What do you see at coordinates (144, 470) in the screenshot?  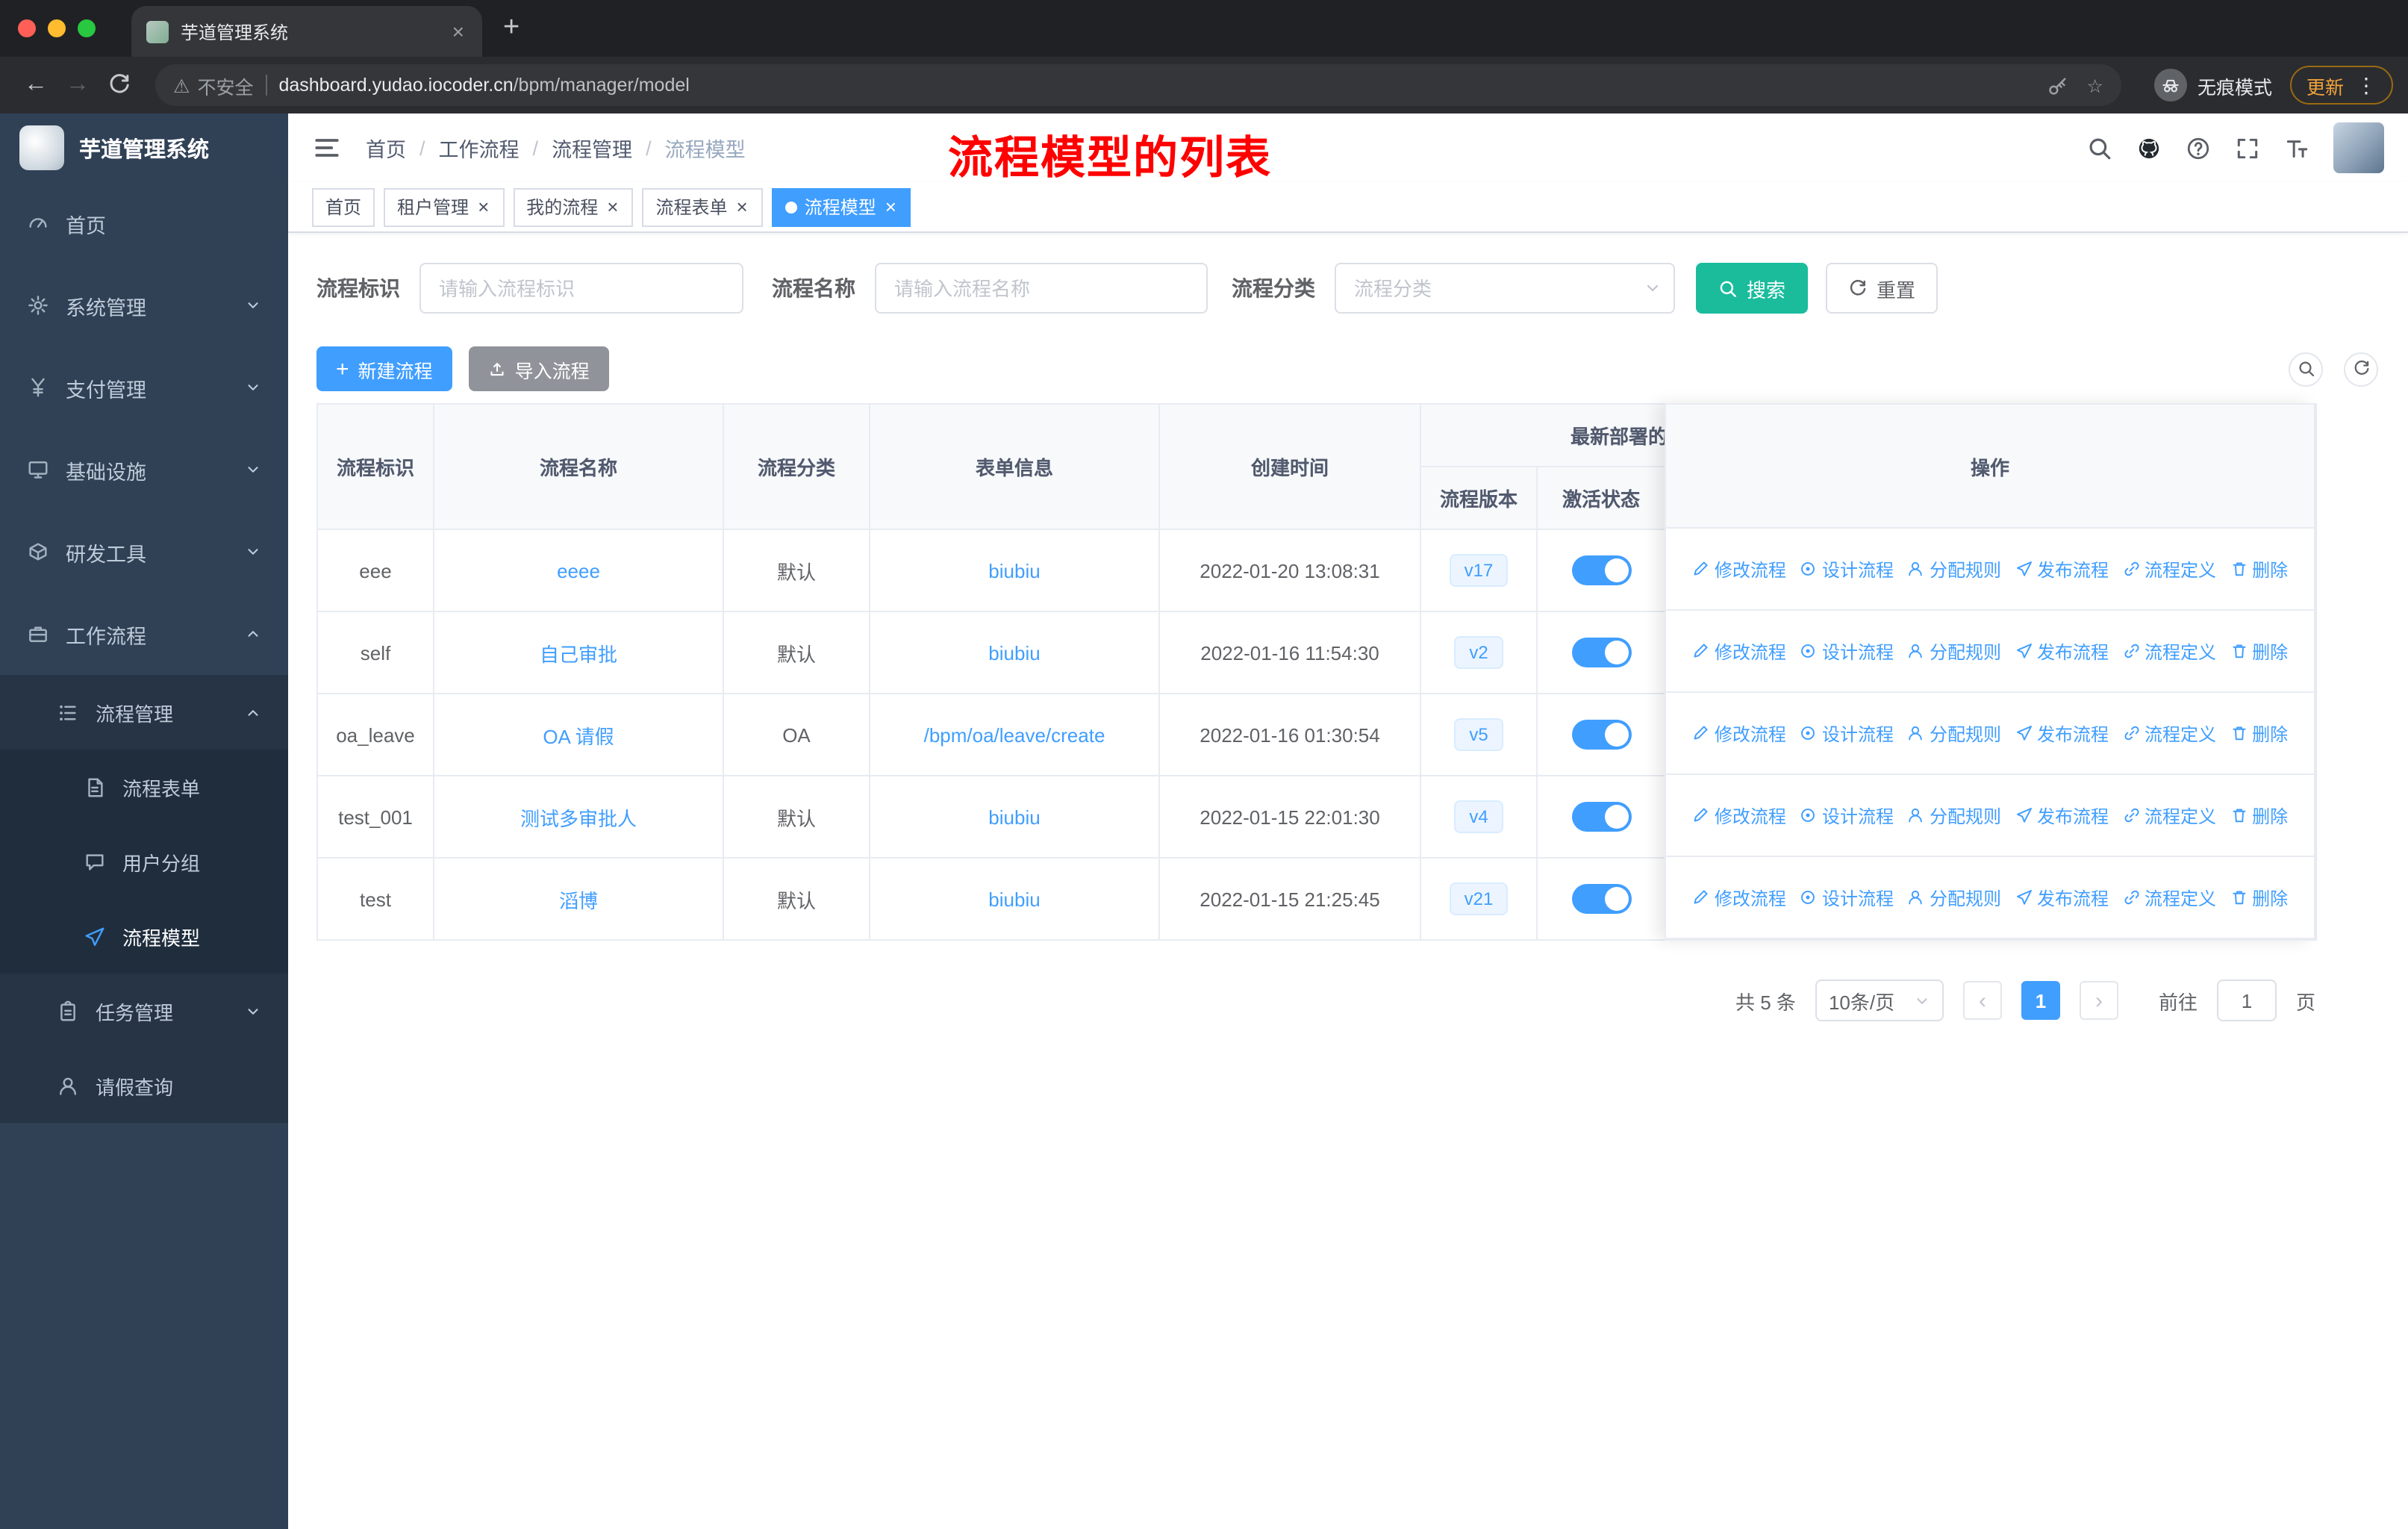 I see `sidebar-item-infrastructure: 基础设施` at bounding box center [144, 470].